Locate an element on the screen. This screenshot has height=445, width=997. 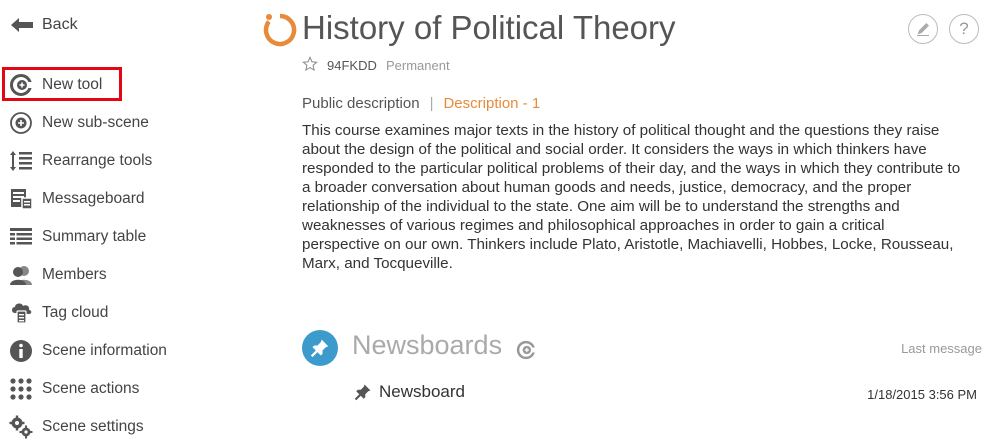
settings-icon is located at coordinates (21, 427).